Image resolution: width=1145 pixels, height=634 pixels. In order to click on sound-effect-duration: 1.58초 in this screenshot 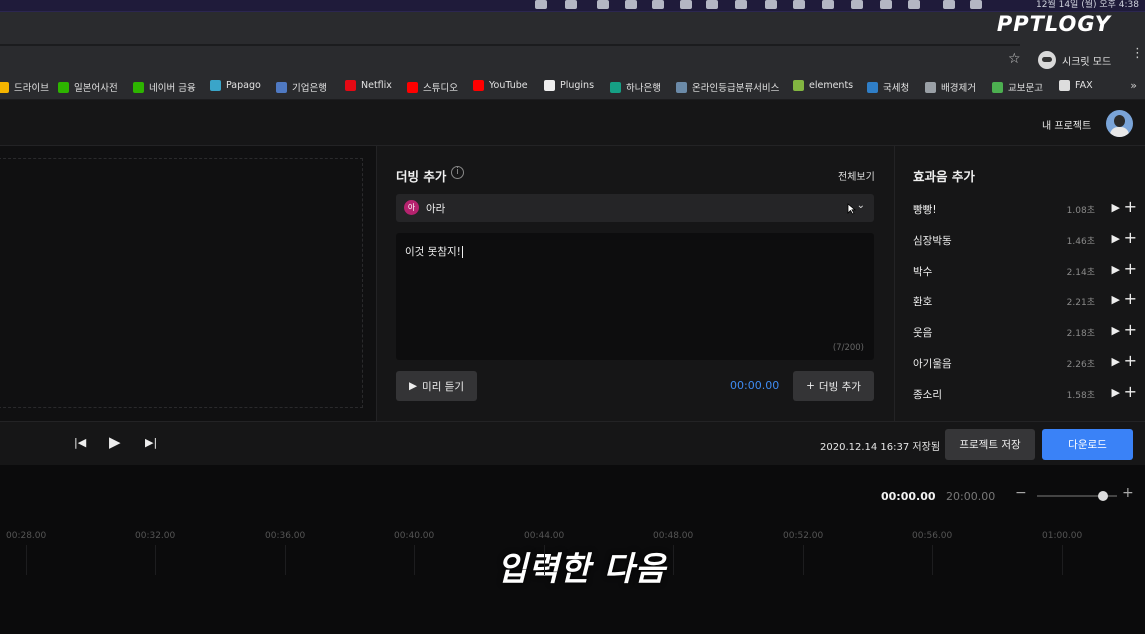, I will do `click(1080, 395)`.